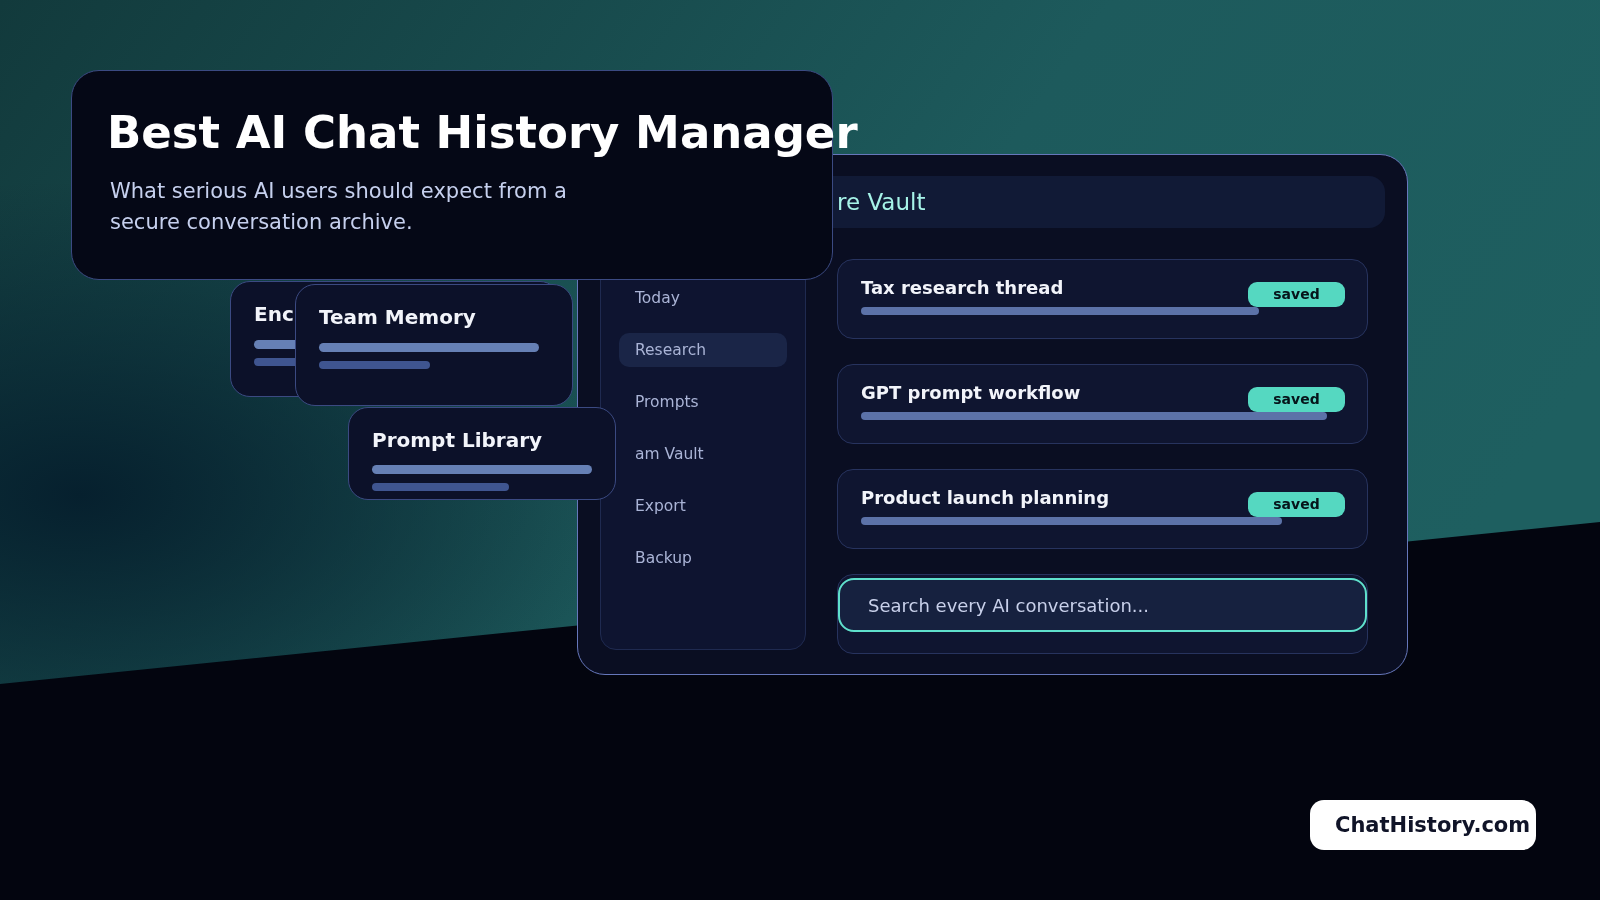 The height and width of the screenshot is (900, 1600). I want to click on conversation-title: Product launch planning, so click(985, 497).